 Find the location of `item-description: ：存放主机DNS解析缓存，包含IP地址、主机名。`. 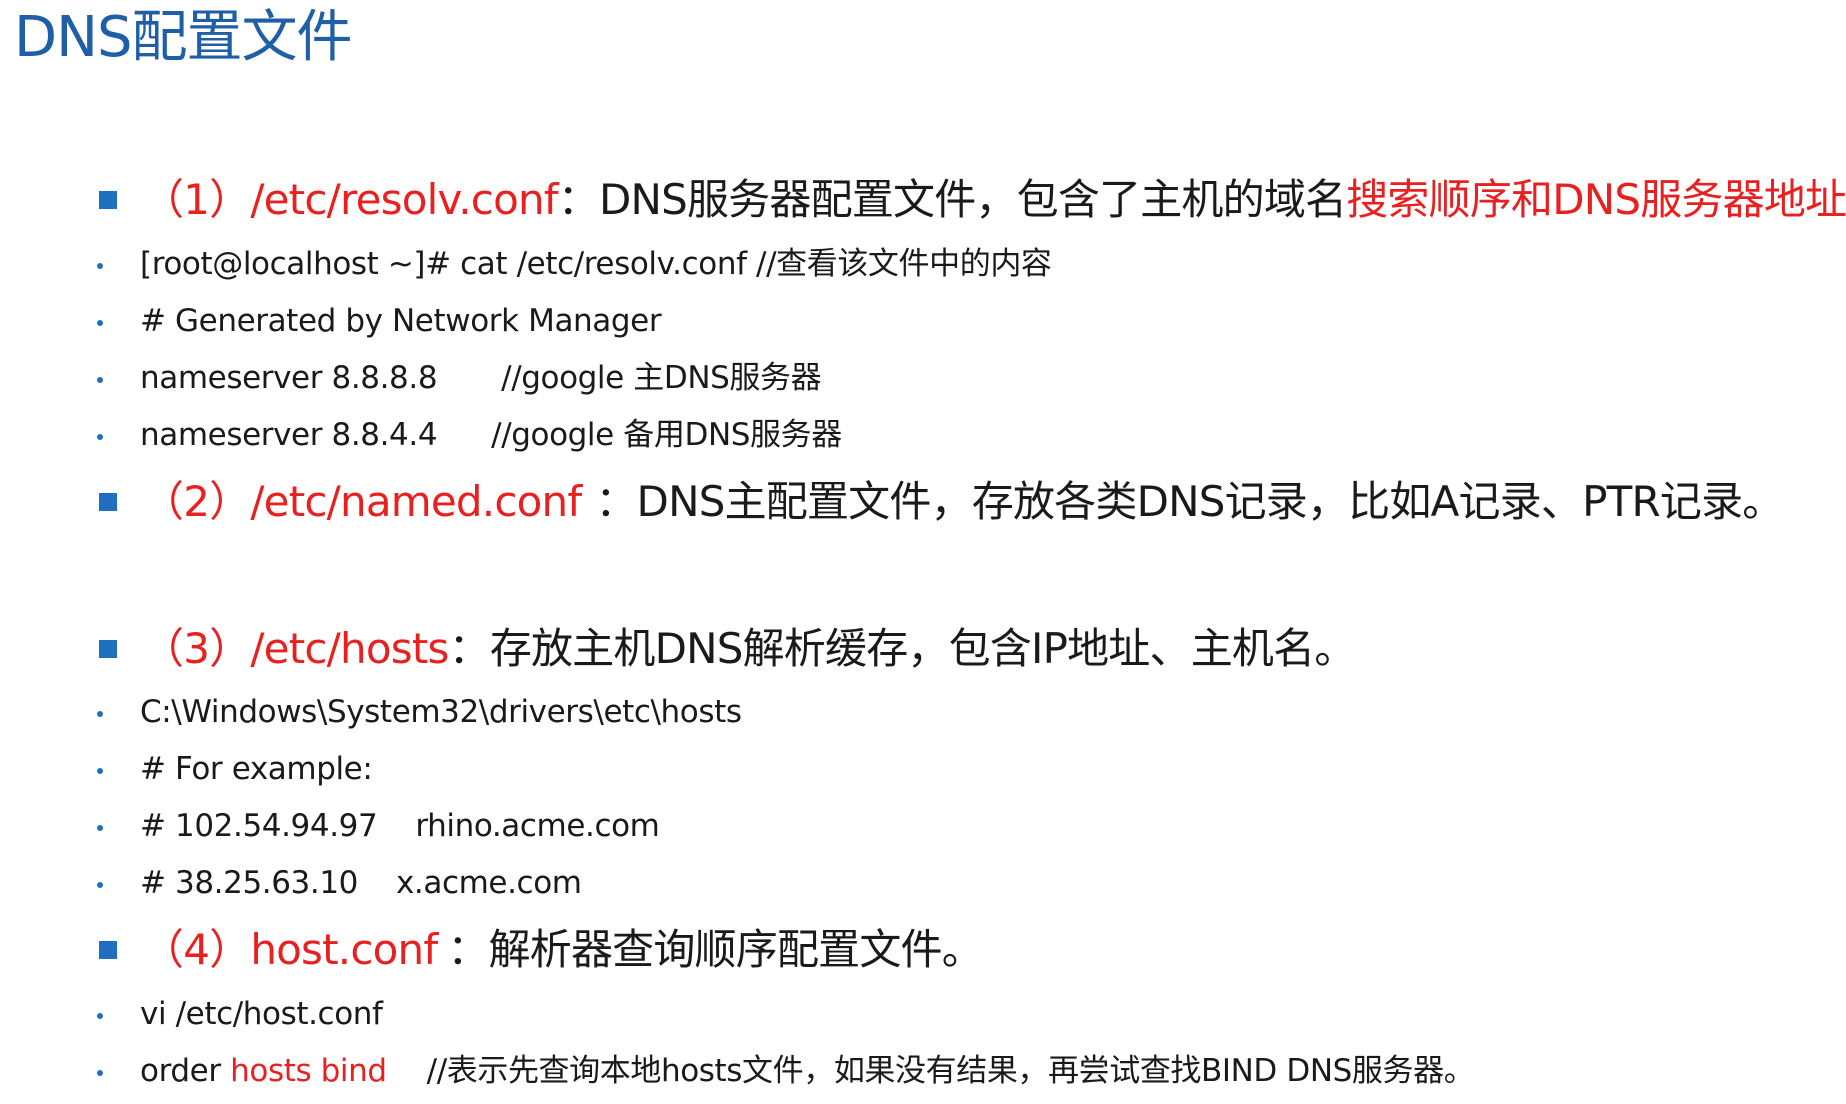

item-description: ：存放主机DNS解析缓存，包含IP地址、主机名。 is located at coordinates (902, 648).